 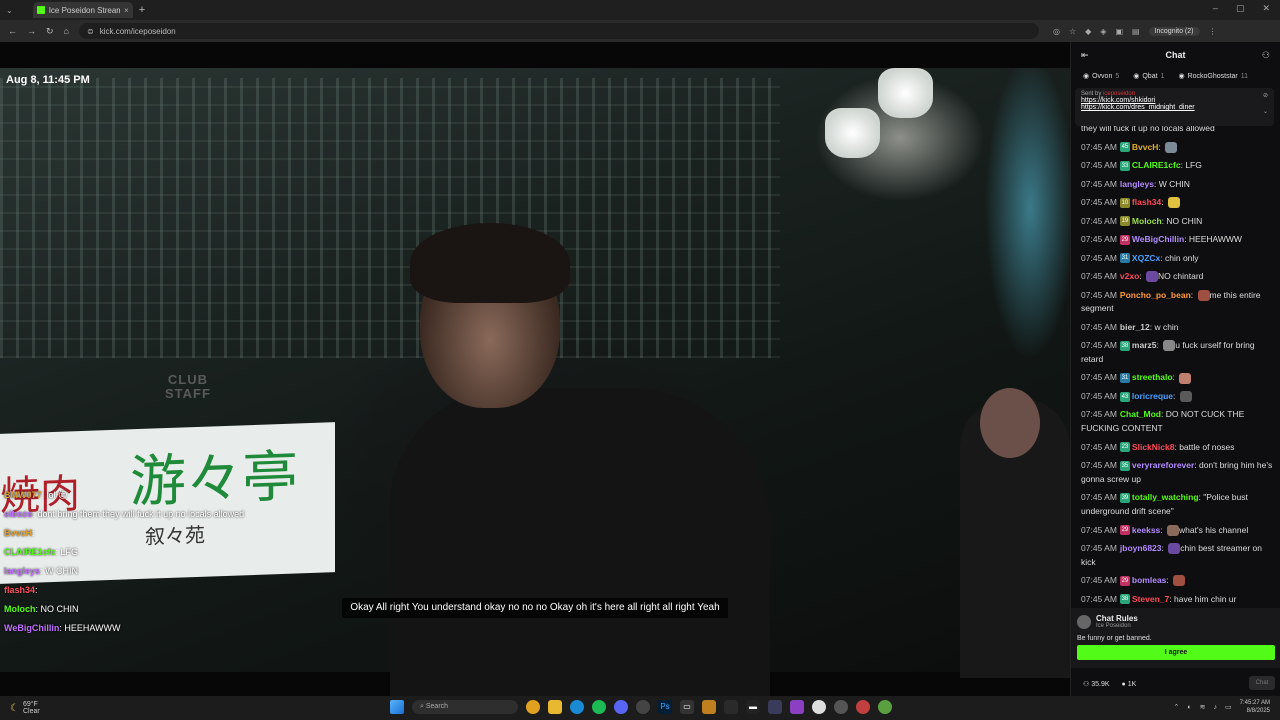 I want to click on obs-icon, so click(x=643, y=707).